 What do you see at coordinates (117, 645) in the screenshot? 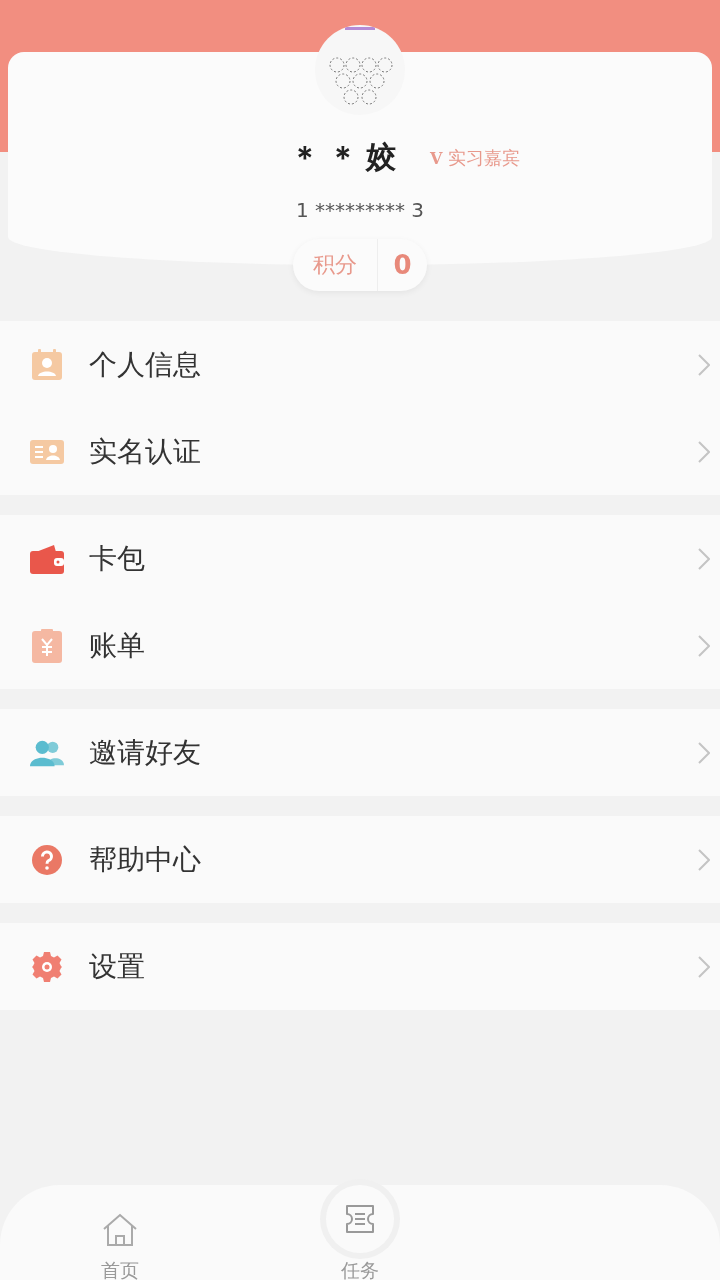
I see `menu-label: 账单` at bounding box center [117, 645].